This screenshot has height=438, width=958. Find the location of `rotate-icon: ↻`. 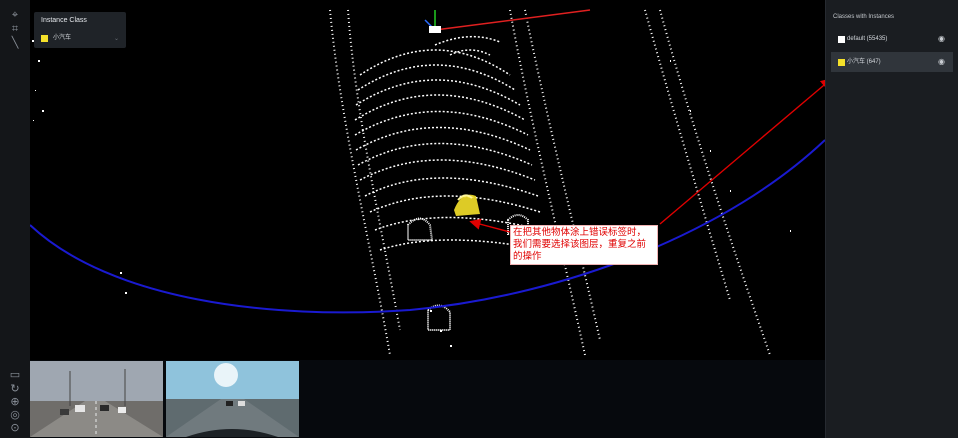

rotate-icon: ↻ is located at coordinates (15, 389).